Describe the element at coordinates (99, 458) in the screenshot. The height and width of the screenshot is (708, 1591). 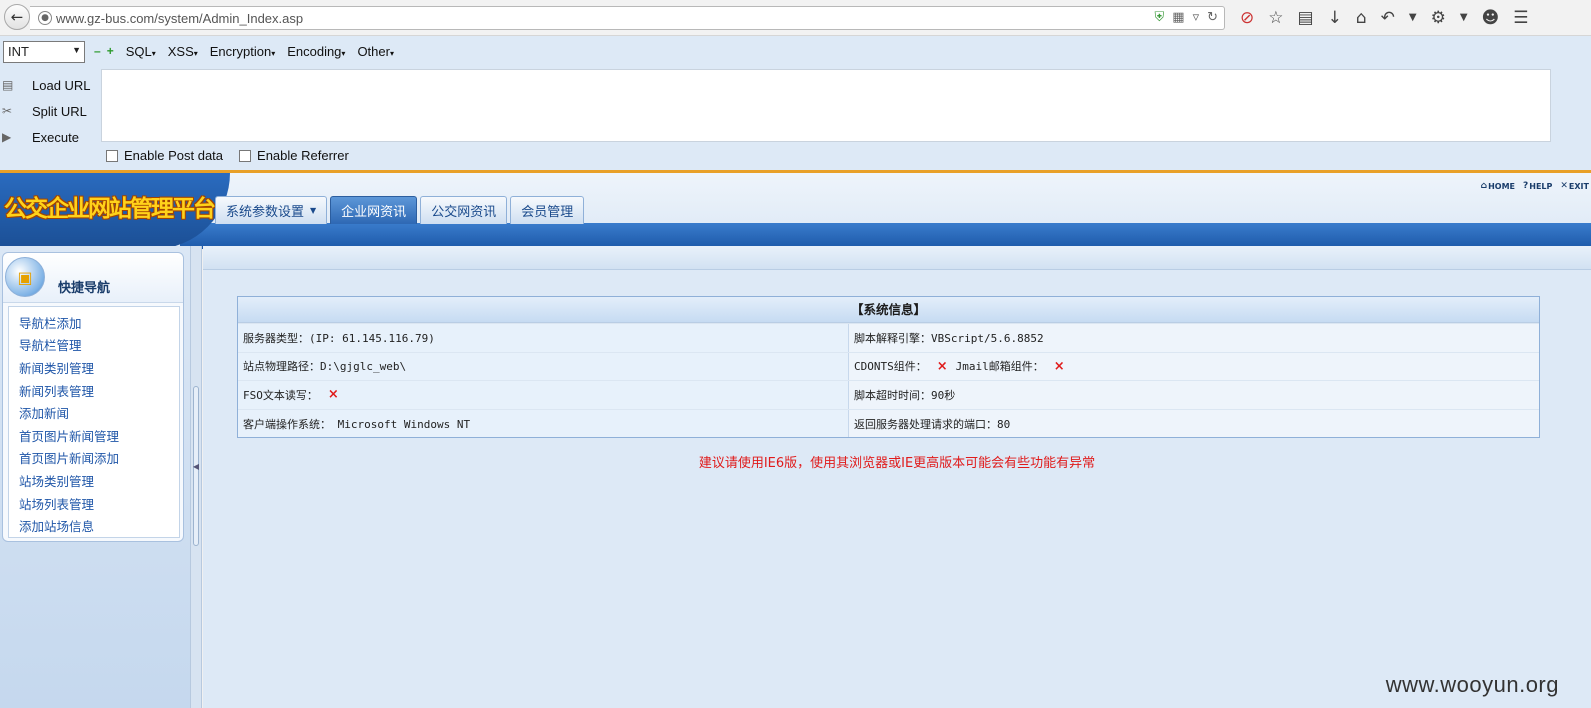
I see `nav-item-image-news-add: 首页图片新闻添加` at that location.